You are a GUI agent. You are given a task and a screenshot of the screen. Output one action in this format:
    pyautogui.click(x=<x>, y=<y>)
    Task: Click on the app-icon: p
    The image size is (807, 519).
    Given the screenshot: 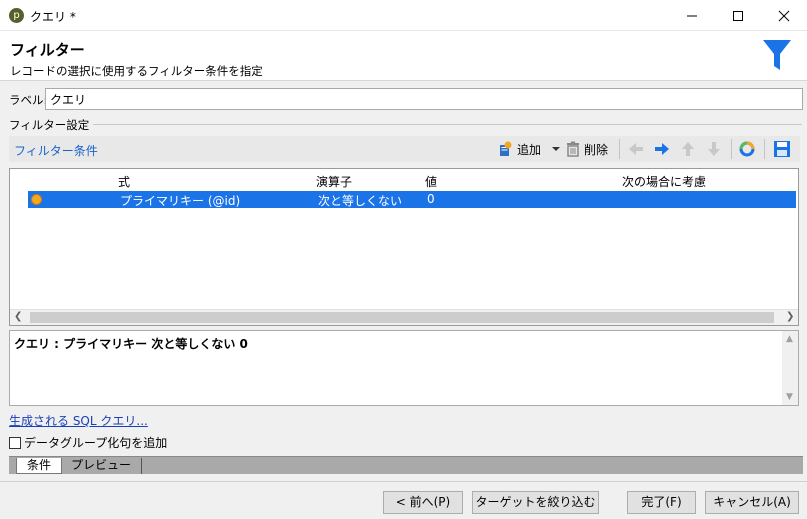 What is the action you would take?
    pyautogui.click(x=16, y=15)
    